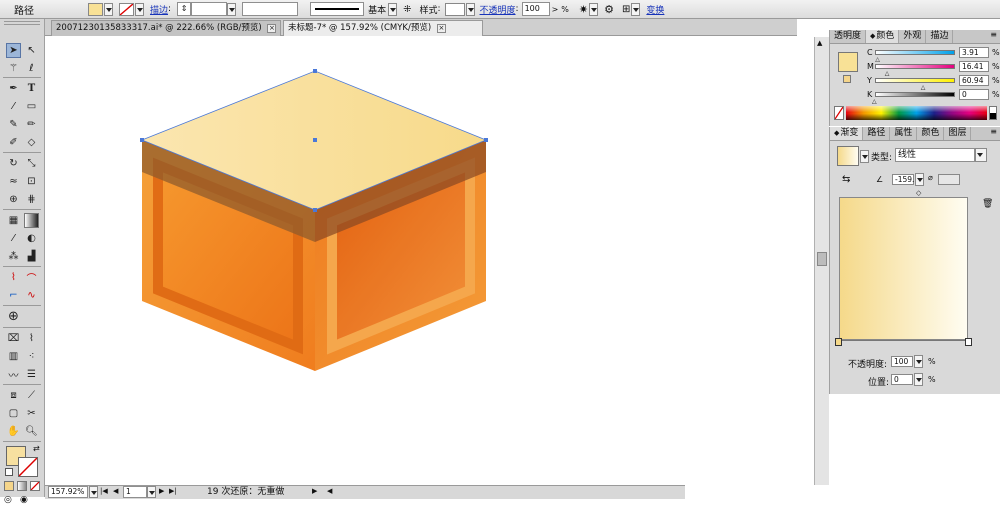 The width and height of the screenshot is (1000, 505). What do you see at coordinates (848, 62) in the screenshot?
I see `color-swatch` at bounding box center [848, 62].